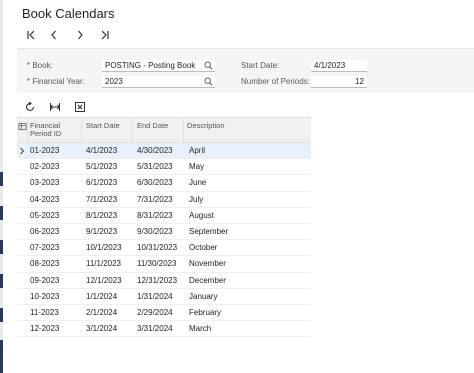 The width and height of the screenshot is (474, 373). I want to click on cell-end-date: 5/31/2023, so click(155, 167).